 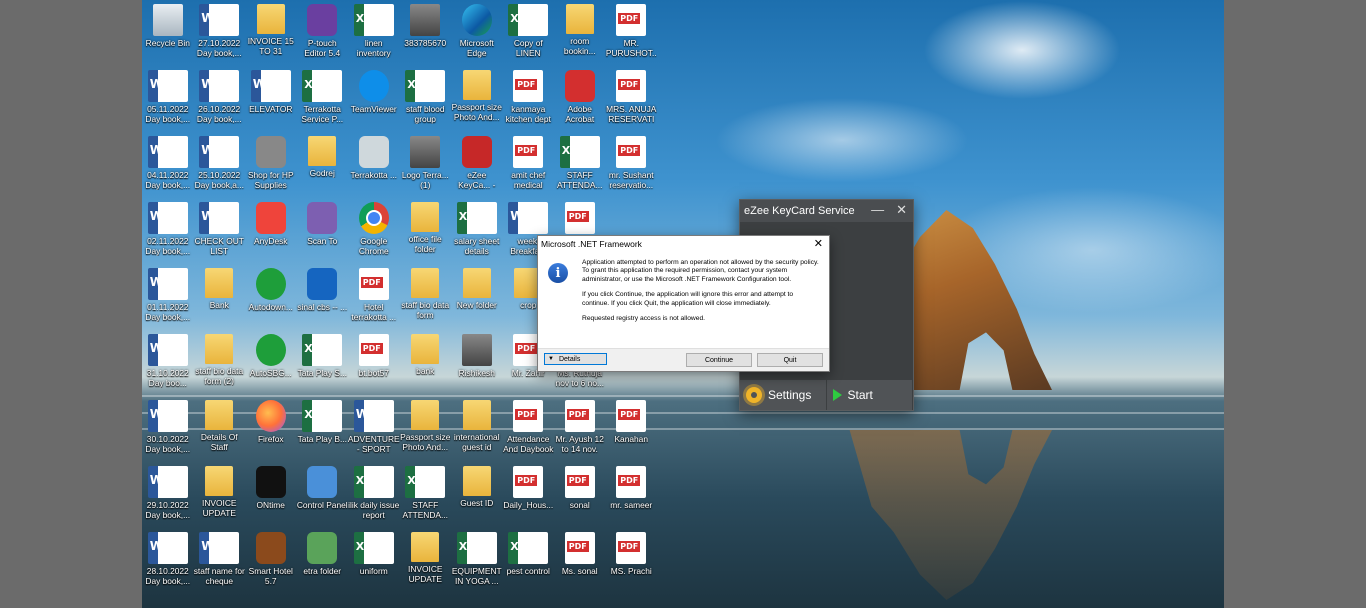 I want to click on desktop-icon: Recycle Bin, so click(x=168, y=37).